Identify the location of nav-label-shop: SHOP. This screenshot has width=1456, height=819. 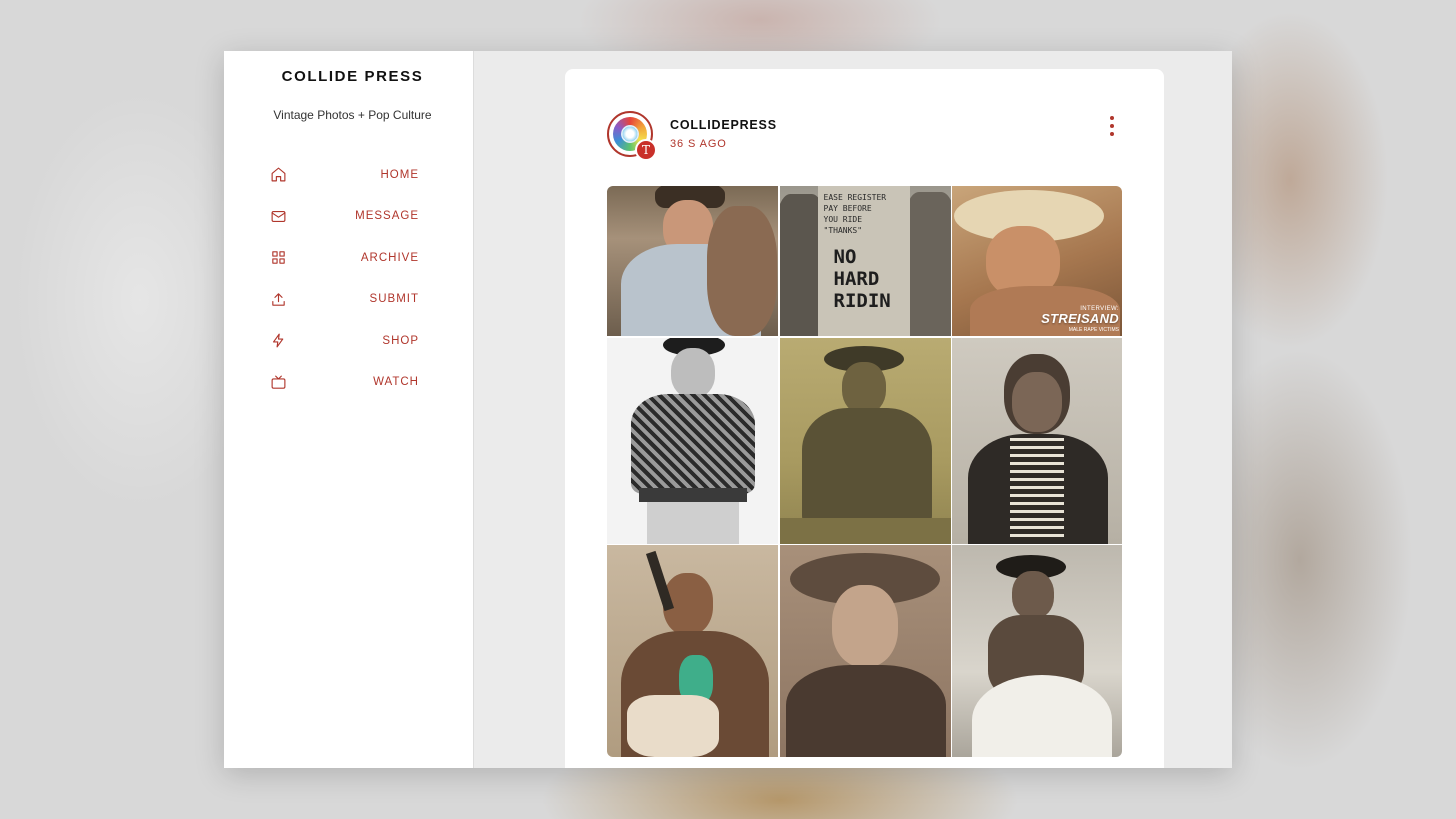
(400, 340).